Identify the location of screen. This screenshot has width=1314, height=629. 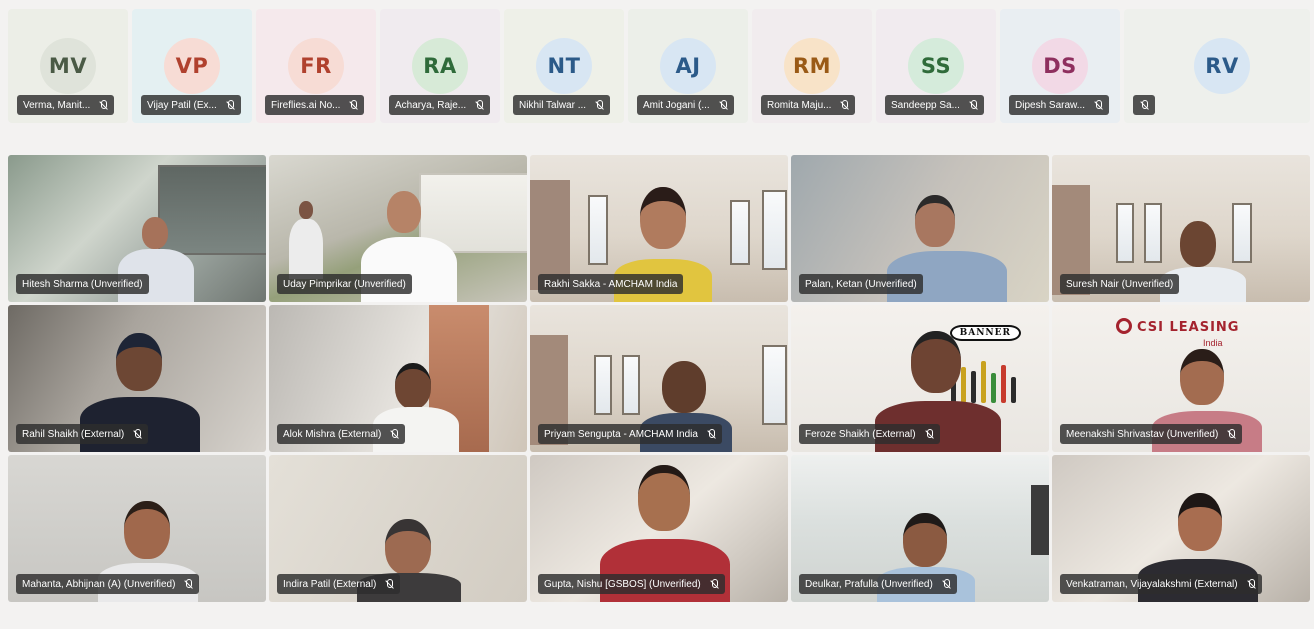
(1040, 520).